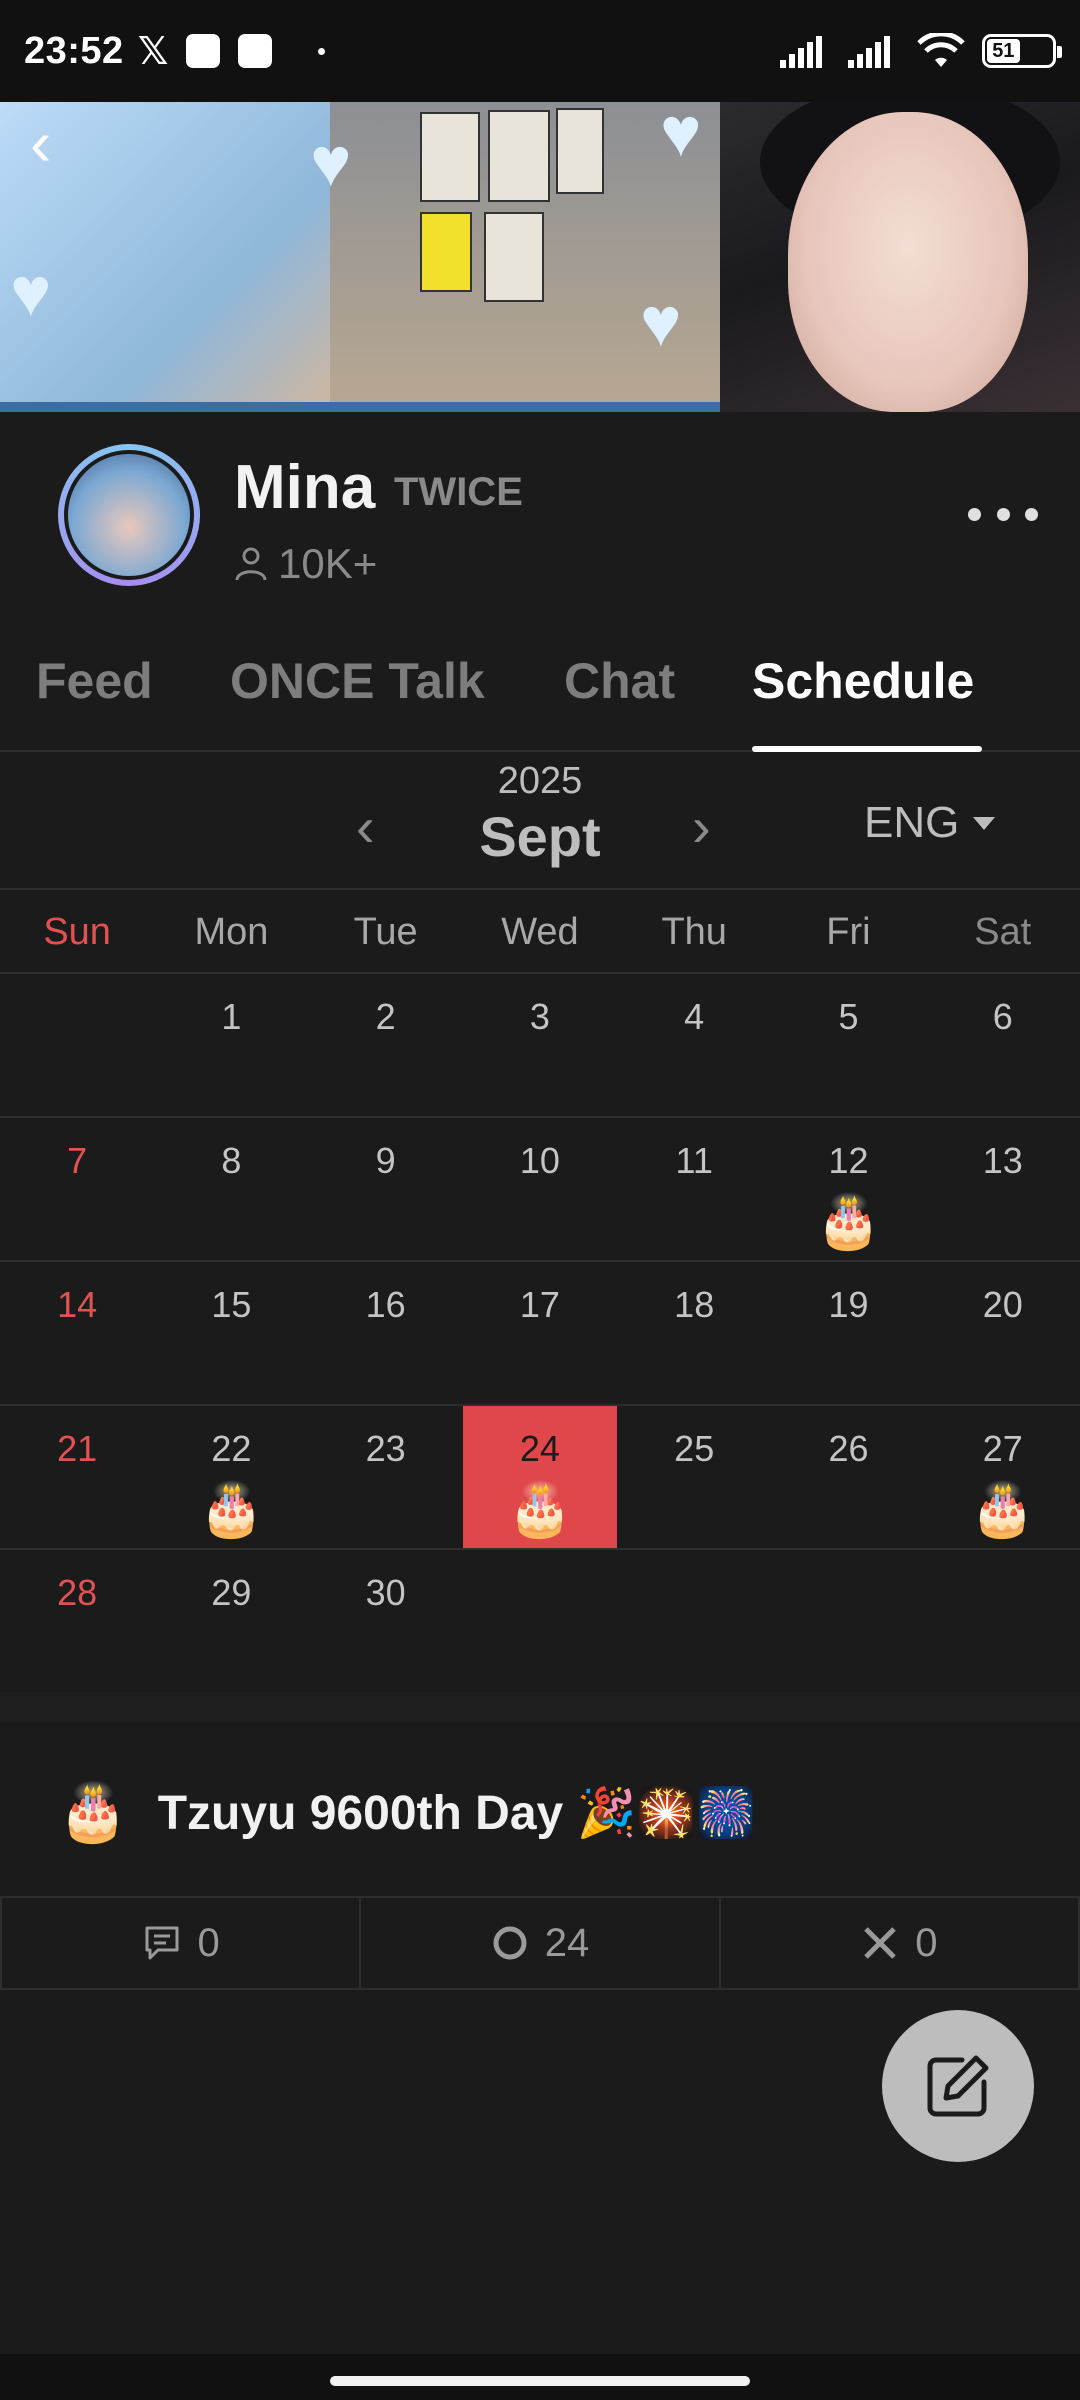 The width and height of the screenshot is (1080, 2400). I want to click on weekday-label: Mon, so click(231, 932).